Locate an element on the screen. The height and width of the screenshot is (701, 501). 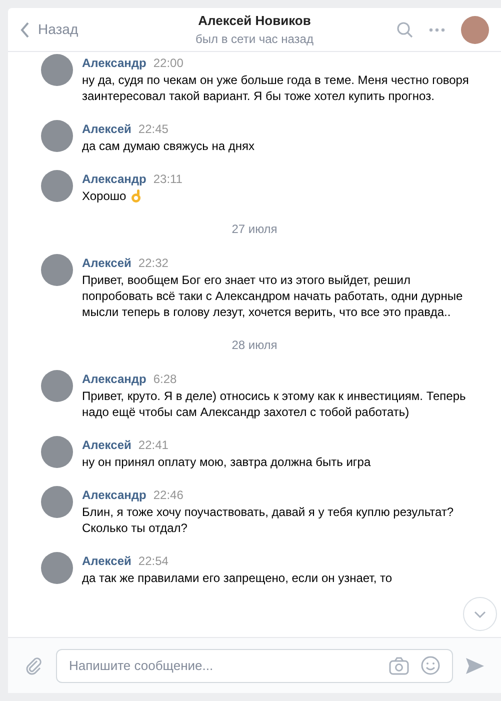
message-time: 22:54 is located at coordinates (153, 561).